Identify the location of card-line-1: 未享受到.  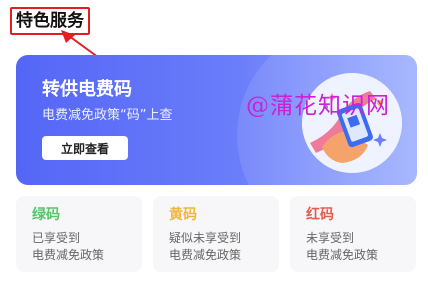
(330, 238).